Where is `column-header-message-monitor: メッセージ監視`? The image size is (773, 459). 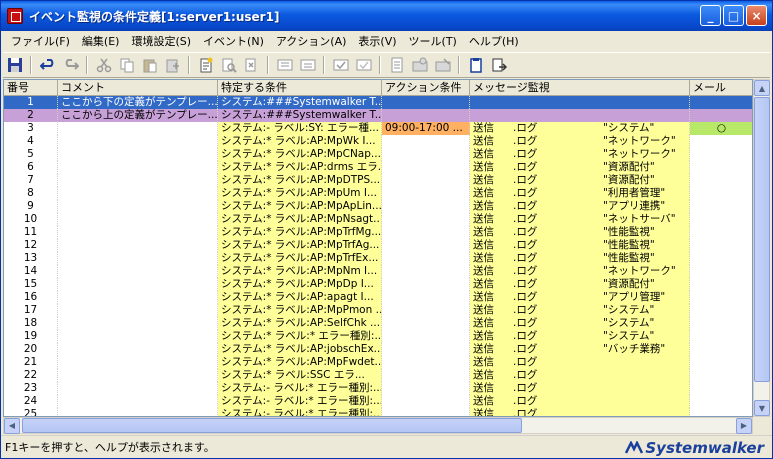
column-header-message-monitor: メッセージ監視 is located at coordinates (580, 88).